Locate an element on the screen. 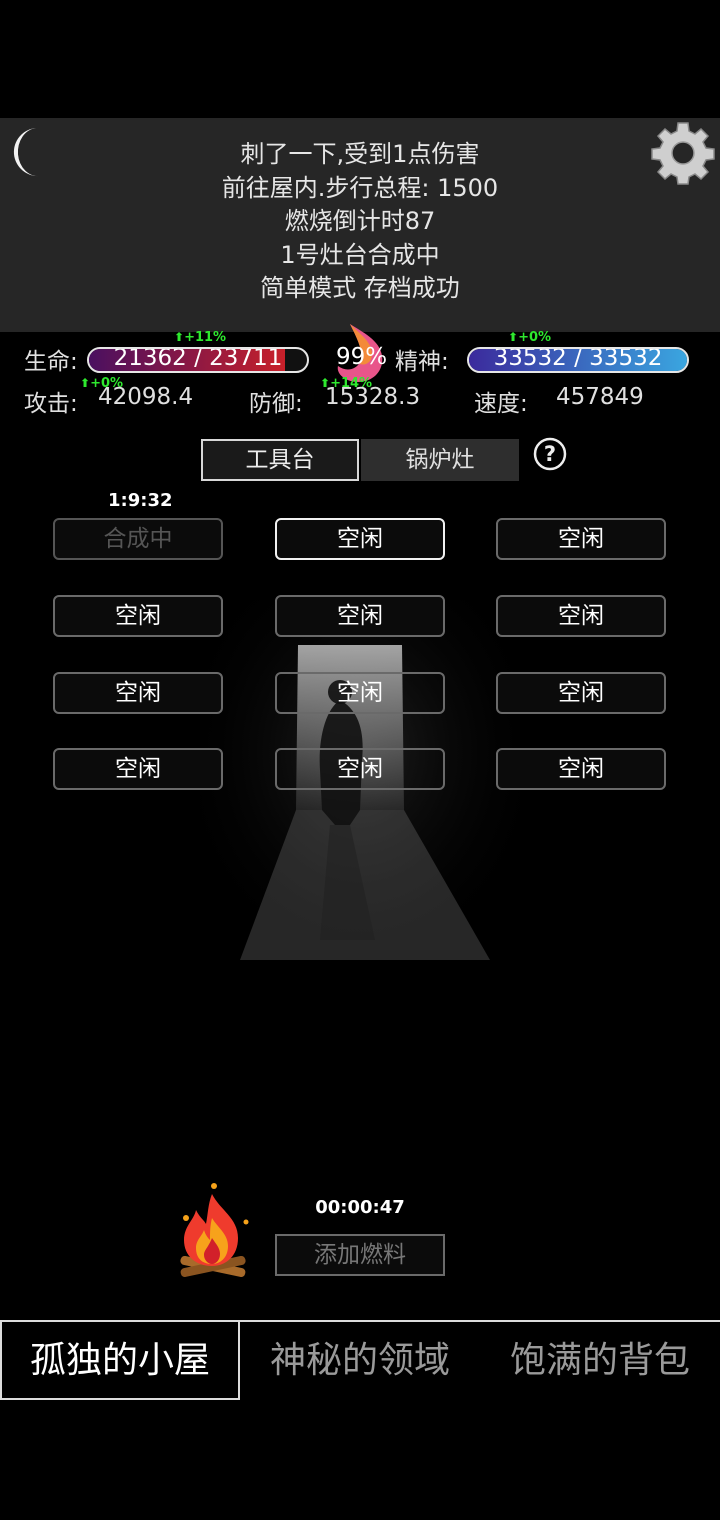 This screenshot has height=1520, width=720. craft-slot-8: 空闲 is located at coordinates (360, 693).